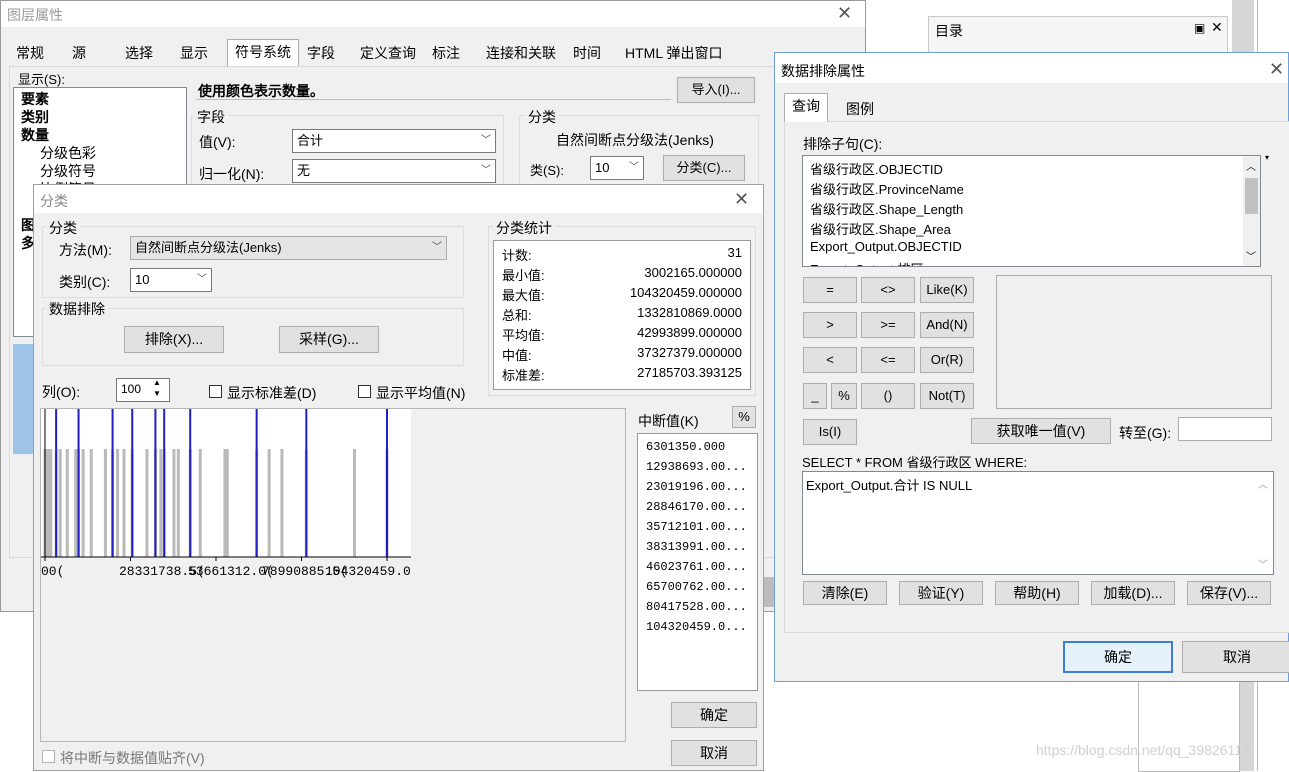 This screenshot has width=1289, height=772. Describe the element at coordinates (622, 315) in the screenshot. I see `stat-row: 总和: 1332810869.0000` at that location.